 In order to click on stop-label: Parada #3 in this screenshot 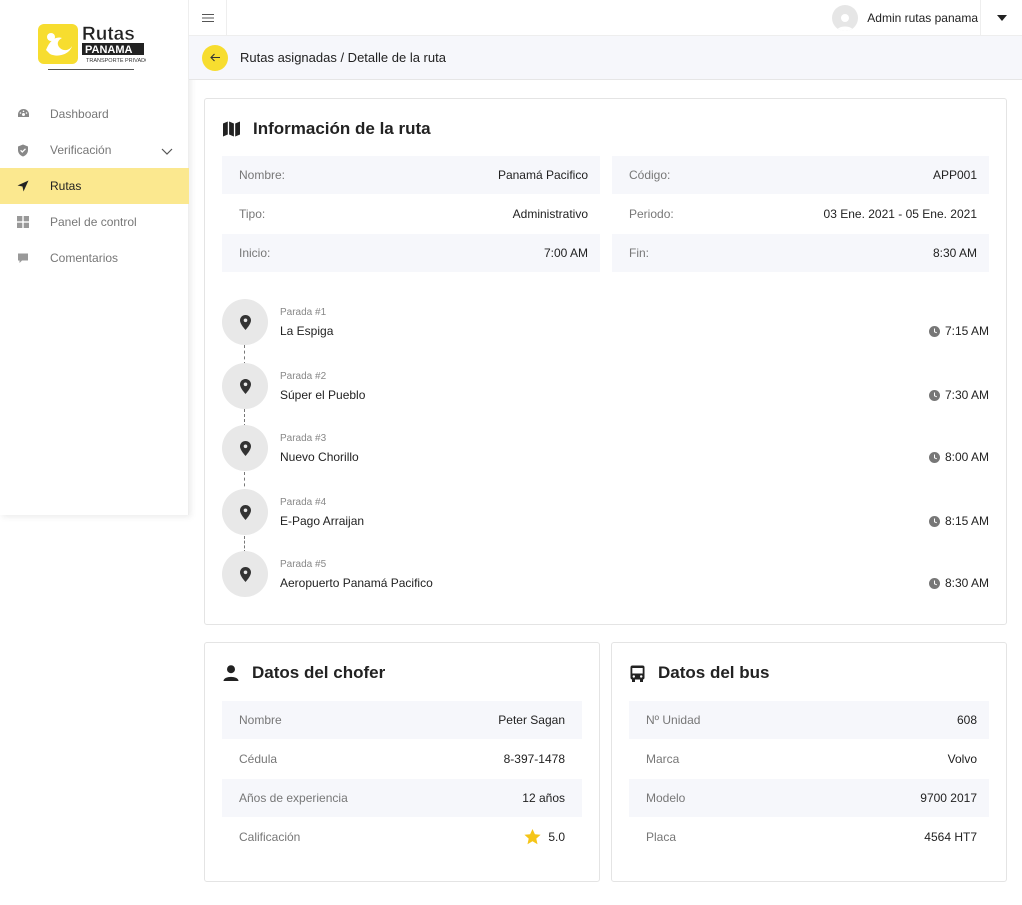, I will do `click(303, 438)`.